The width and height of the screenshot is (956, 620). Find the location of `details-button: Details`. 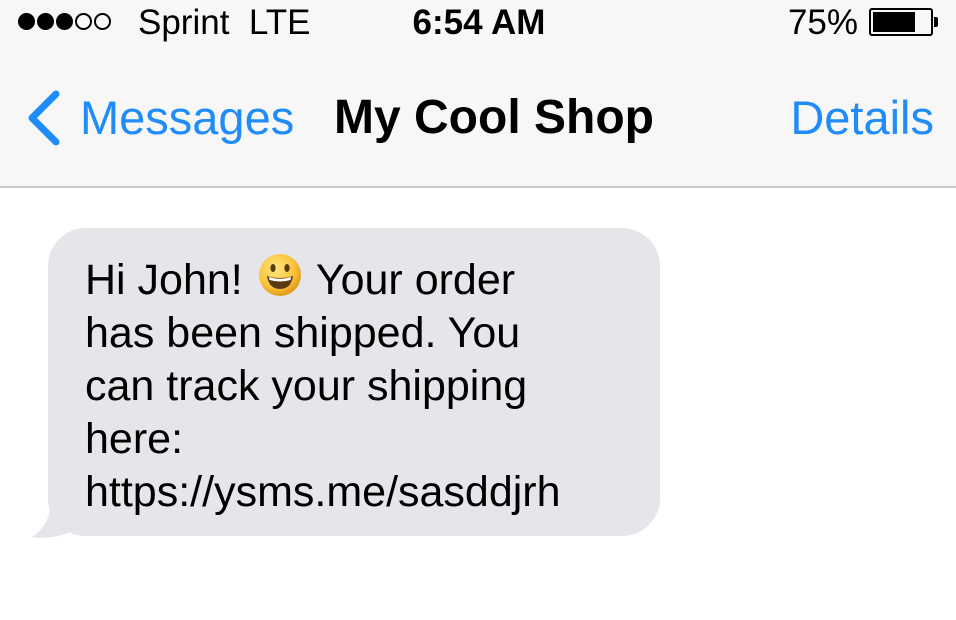

details-button: Details is located at coordinates (862, 118).